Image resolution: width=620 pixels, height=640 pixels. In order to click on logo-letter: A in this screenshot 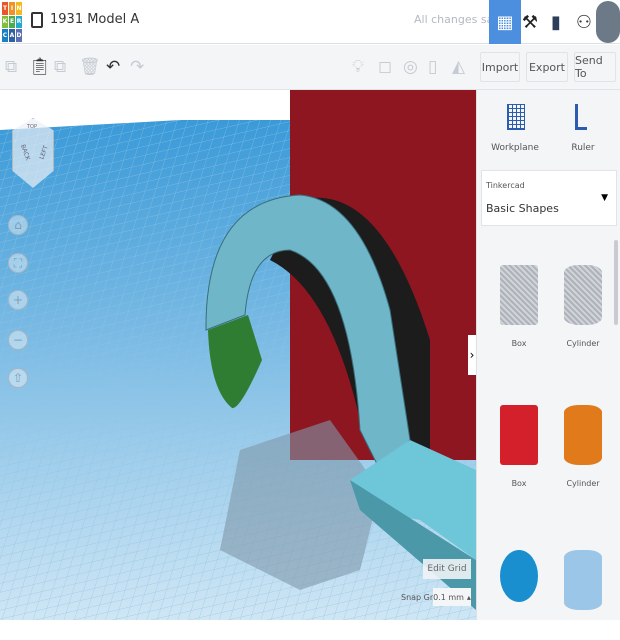, I will do `click(12, 35)`.